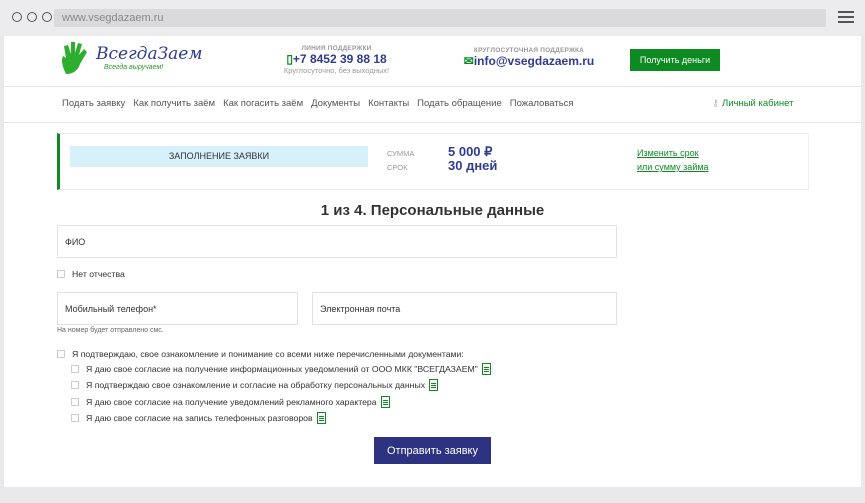 The height and width of the screenshot is (503, 865). What do you see at coordinates (752, 103) in the screenshot?
I see `personal-cabinet-link: ⚷ Личный кабинет` at bounding box center [752, 103].